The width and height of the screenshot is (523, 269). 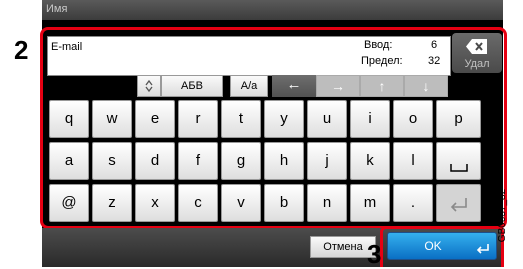 I want to click on limit-label: Предел:, so click(x=382, y=61).